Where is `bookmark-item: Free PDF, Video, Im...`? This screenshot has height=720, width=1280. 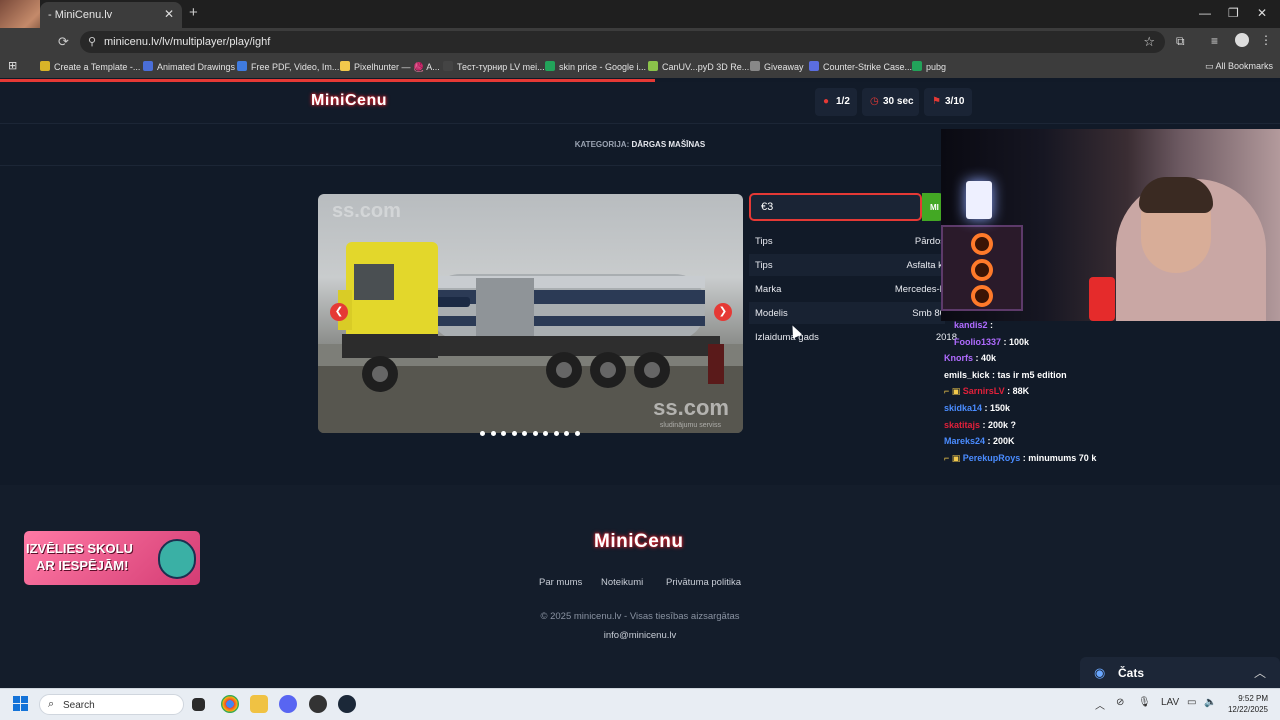 bookmark-item: Free PDF, Video, Im... is located at coordinates (288, 66).